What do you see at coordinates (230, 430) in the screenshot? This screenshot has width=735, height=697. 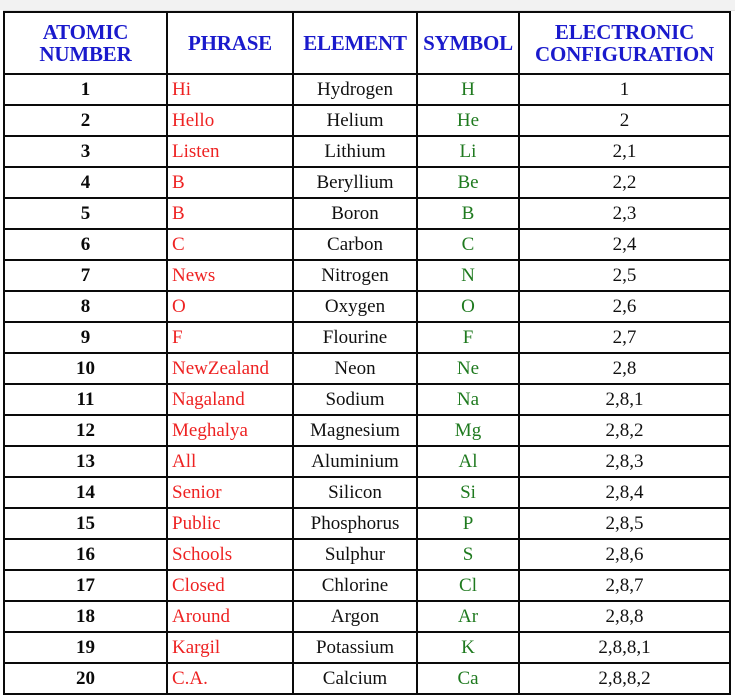 I see `cell-phrase: Meghalya` at bounding box center [230, 430].